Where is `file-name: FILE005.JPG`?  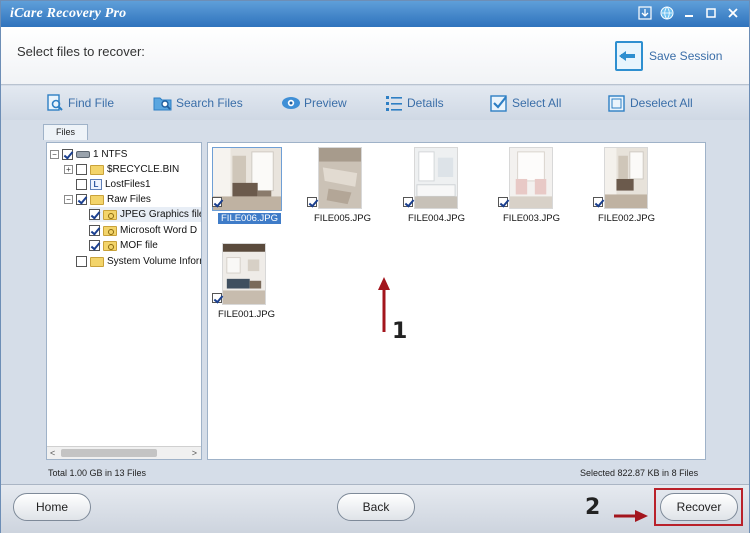 file-name: FILE005.JPG is located at coordinates (343, 218).